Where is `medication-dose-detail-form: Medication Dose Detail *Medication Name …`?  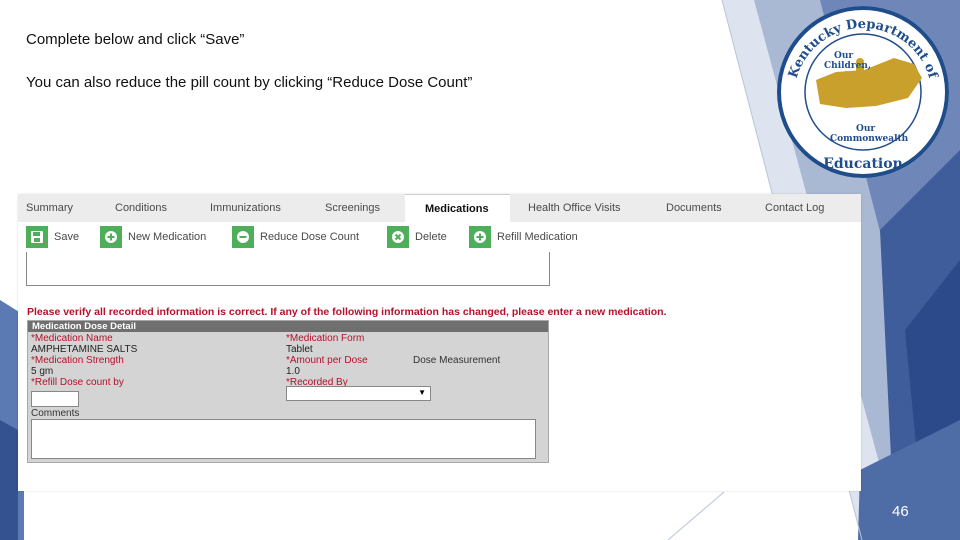
medication-dose-detail-form: Medication Dose Detail *Medication Name … is located at coordinates (288, 391).